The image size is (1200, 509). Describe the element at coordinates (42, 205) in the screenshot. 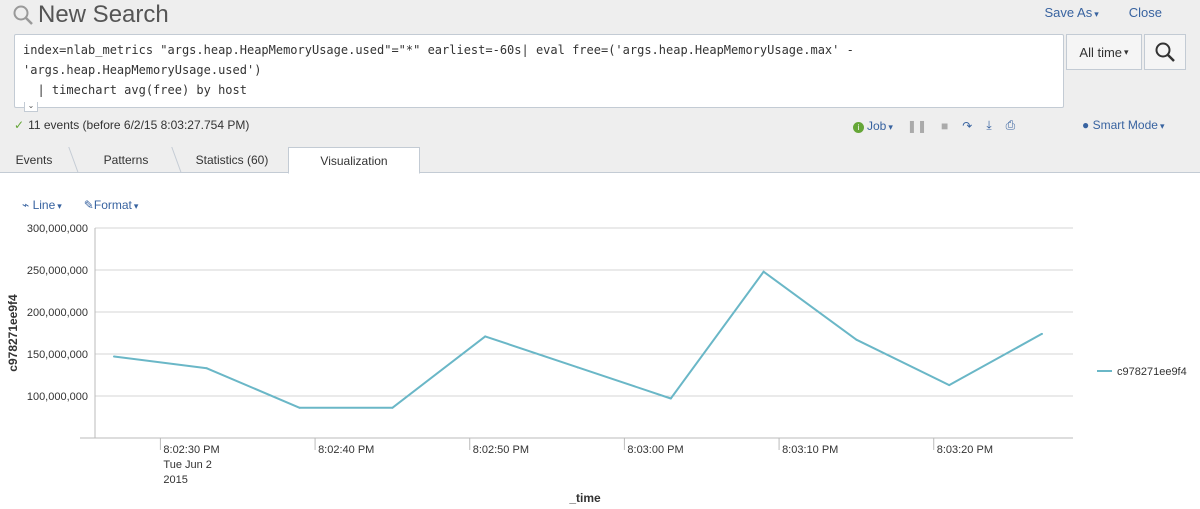

I see `chart-type-menu: ⌁ Line ▾` at that location.